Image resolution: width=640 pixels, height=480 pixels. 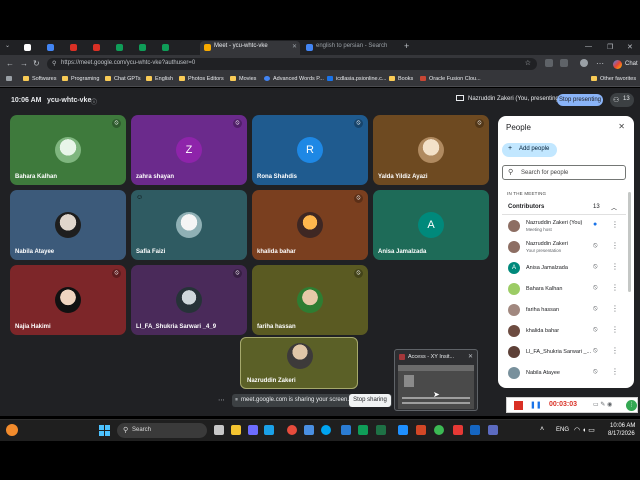 I want to click on recorder-tools: ▭ ✎ ◉, so click(x=602, y=404).